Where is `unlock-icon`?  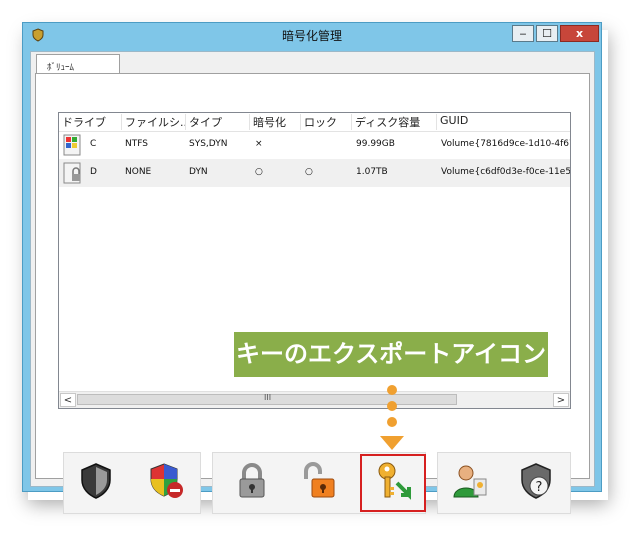 unlock-icon is located at coordinates (319, 480).